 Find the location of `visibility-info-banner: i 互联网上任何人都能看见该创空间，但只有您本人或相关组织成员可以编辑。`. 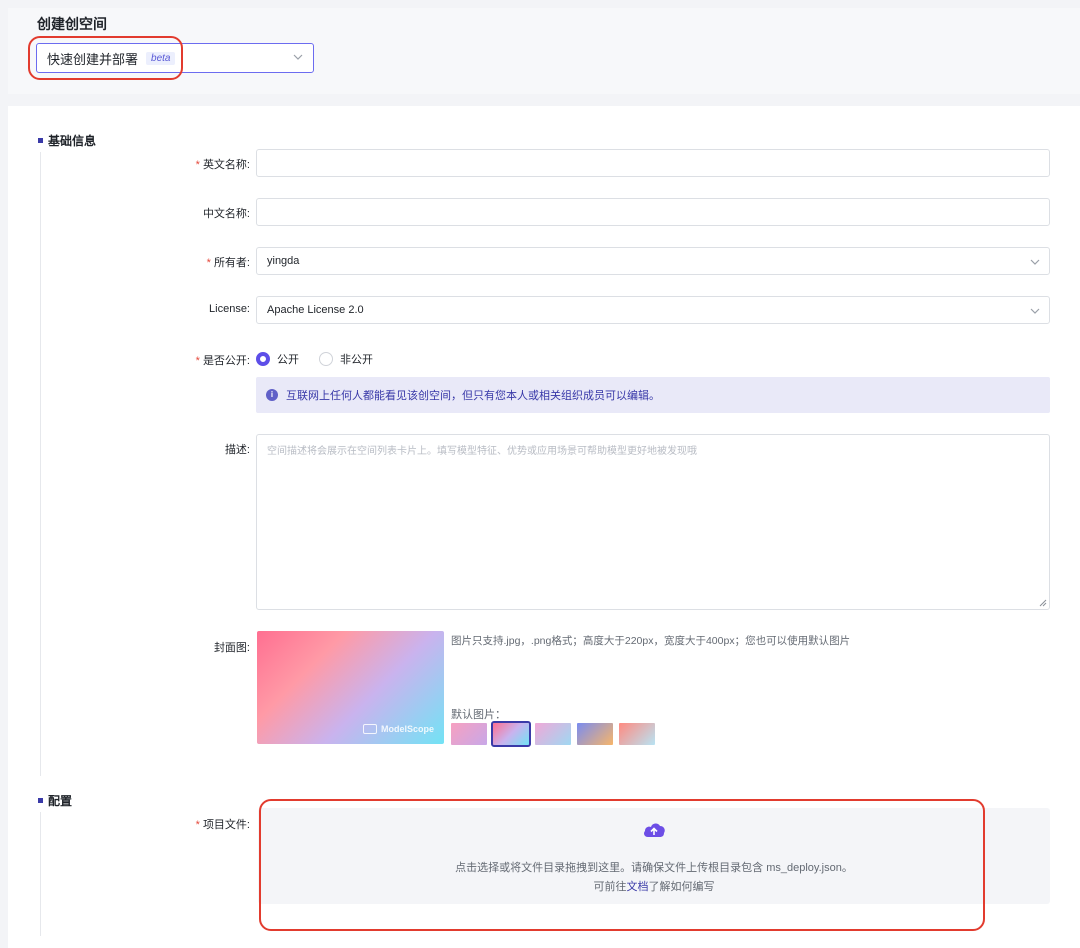

visibility-info-banner: i 互联网上任何人都能看见该创空间，但只有您本人或相关组织成员可以编辑。 is located at coordinates (653, 395).